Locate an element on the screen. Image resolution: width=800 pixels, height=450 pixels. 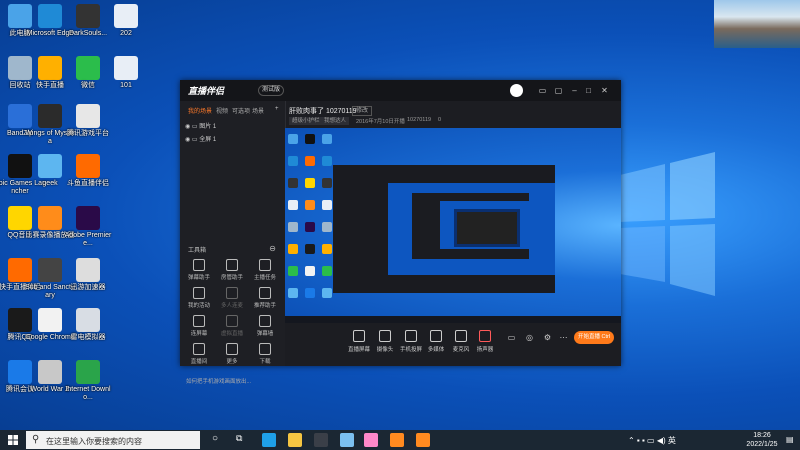
store-icon is located at coordinates (321, 440).